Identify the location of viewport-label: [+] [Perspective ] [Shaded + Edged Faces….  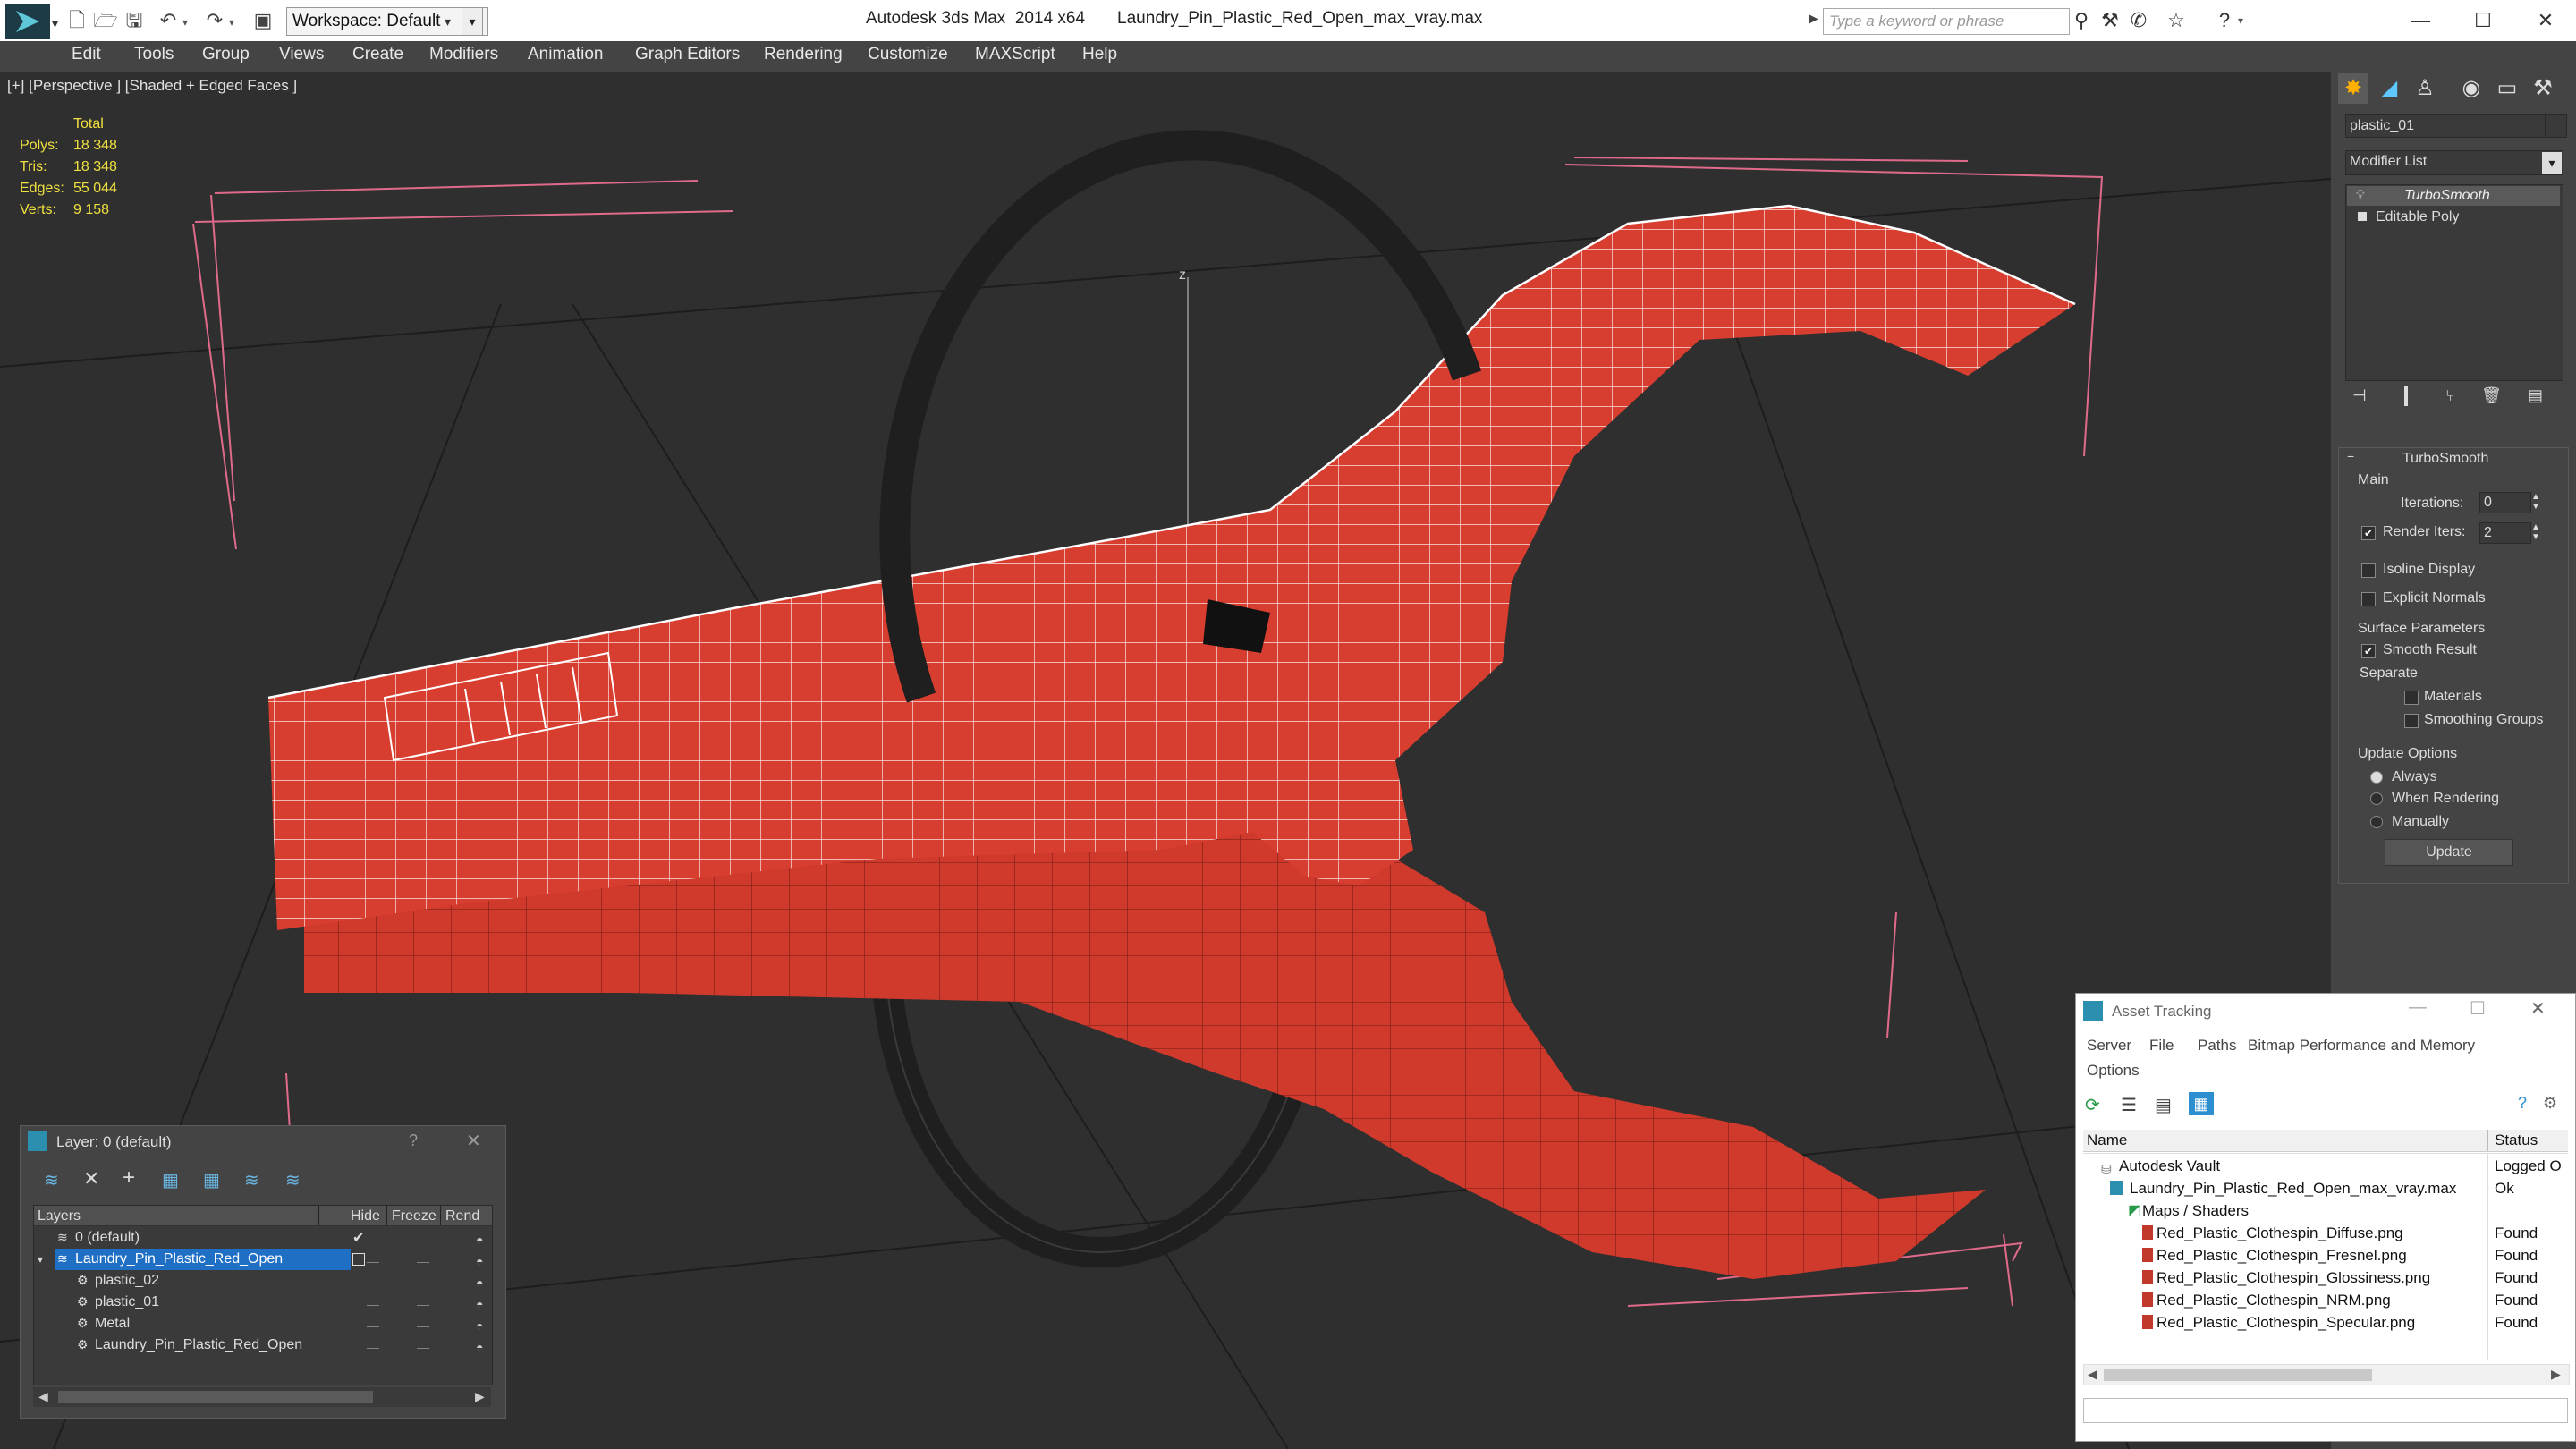
(152, 86).